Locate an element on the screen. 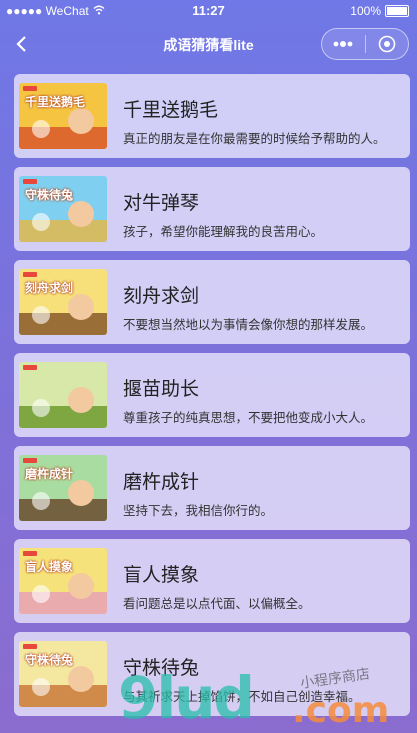 This screenshot has height=733, width=417. close-button is located at coordinates (387, 44).